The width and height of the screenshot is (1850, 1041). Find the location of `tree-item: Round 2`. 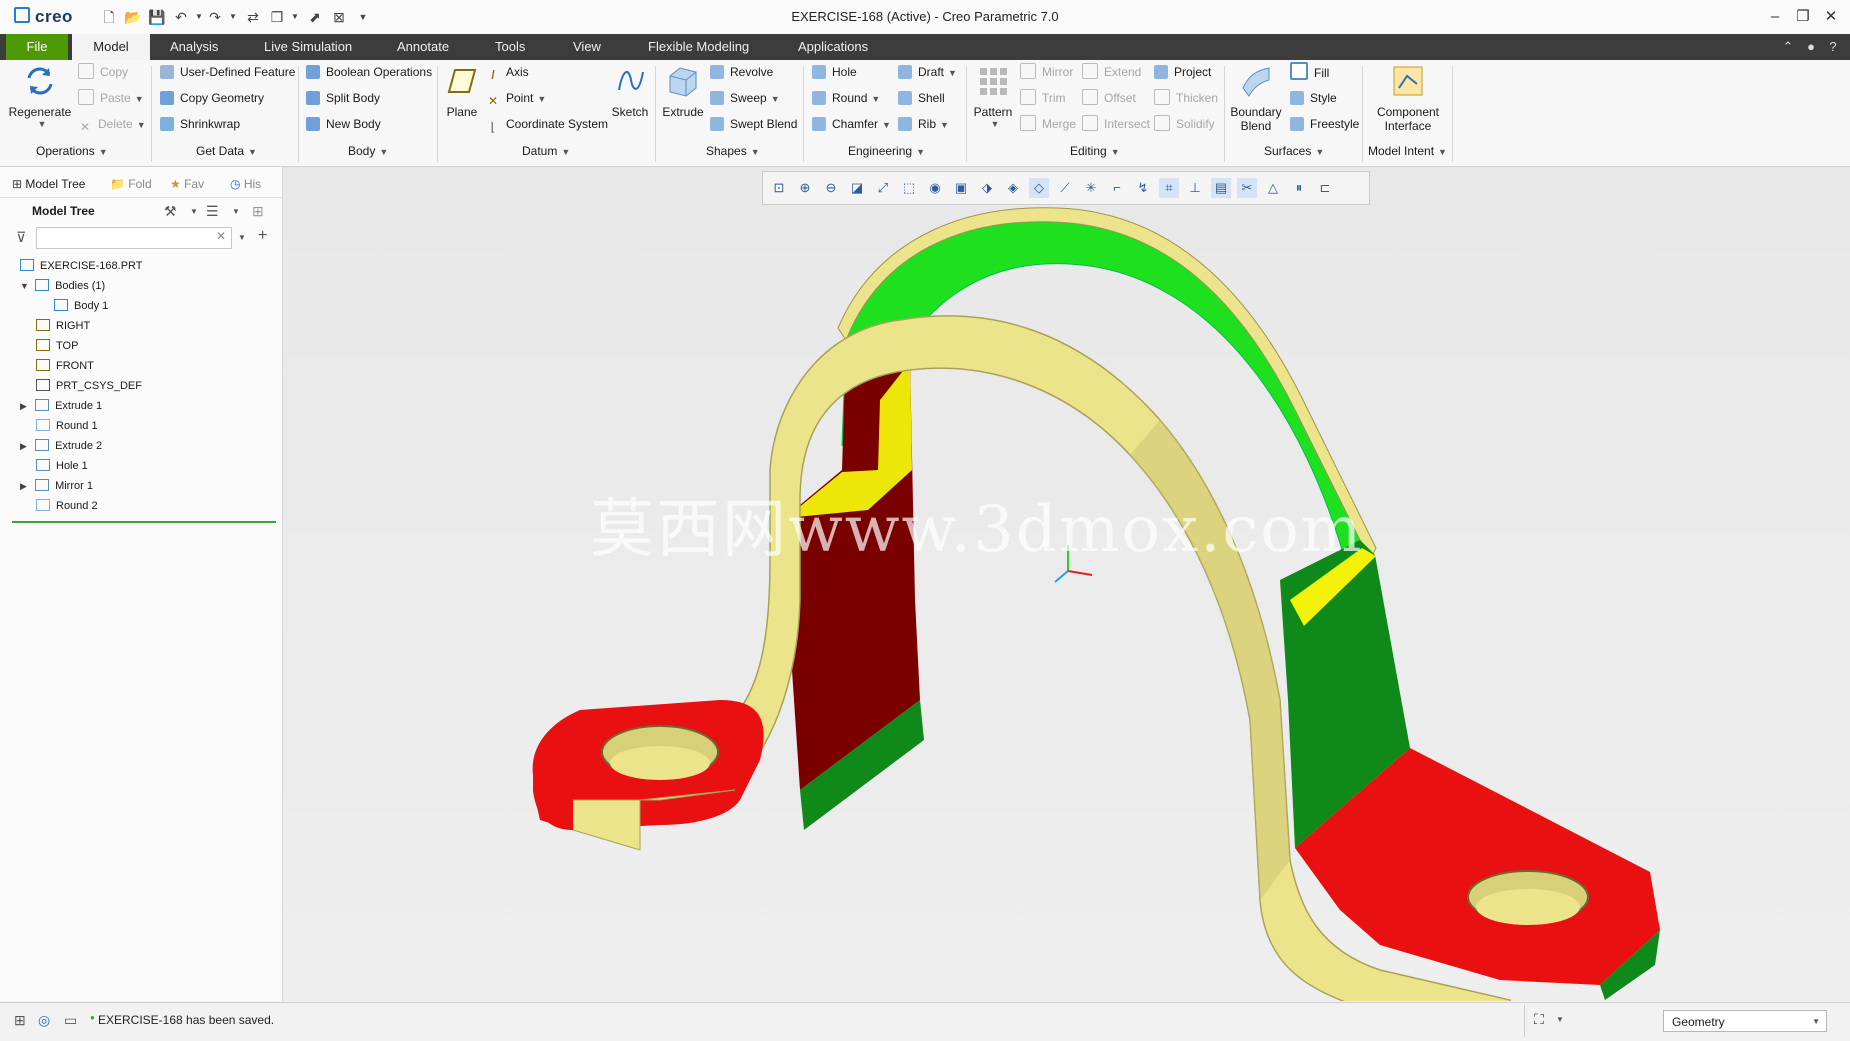

tree-item: Round 2 is located at coordinates (49, 506).